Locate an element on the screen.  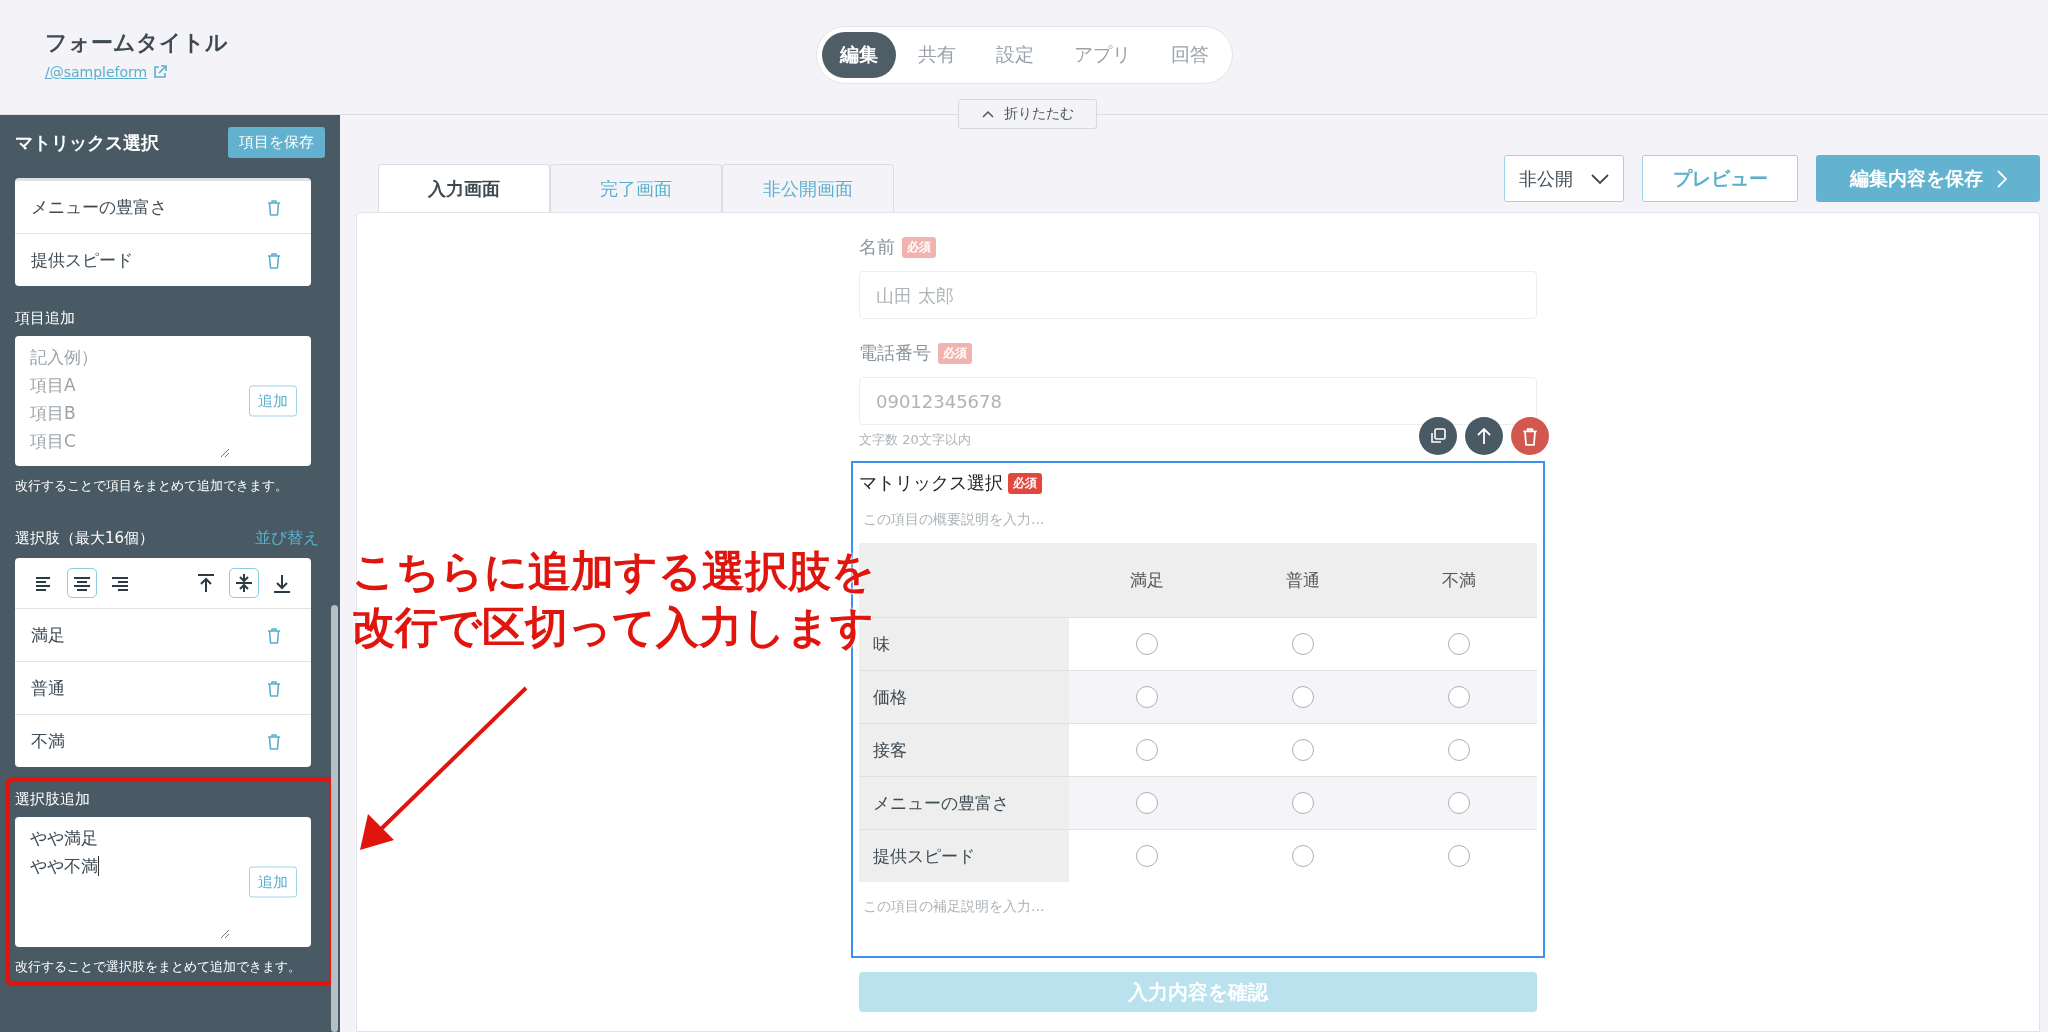
textarea-field: 記入例） 項目A 項目B 項目C 追加 is located at coordinates (163, 401).